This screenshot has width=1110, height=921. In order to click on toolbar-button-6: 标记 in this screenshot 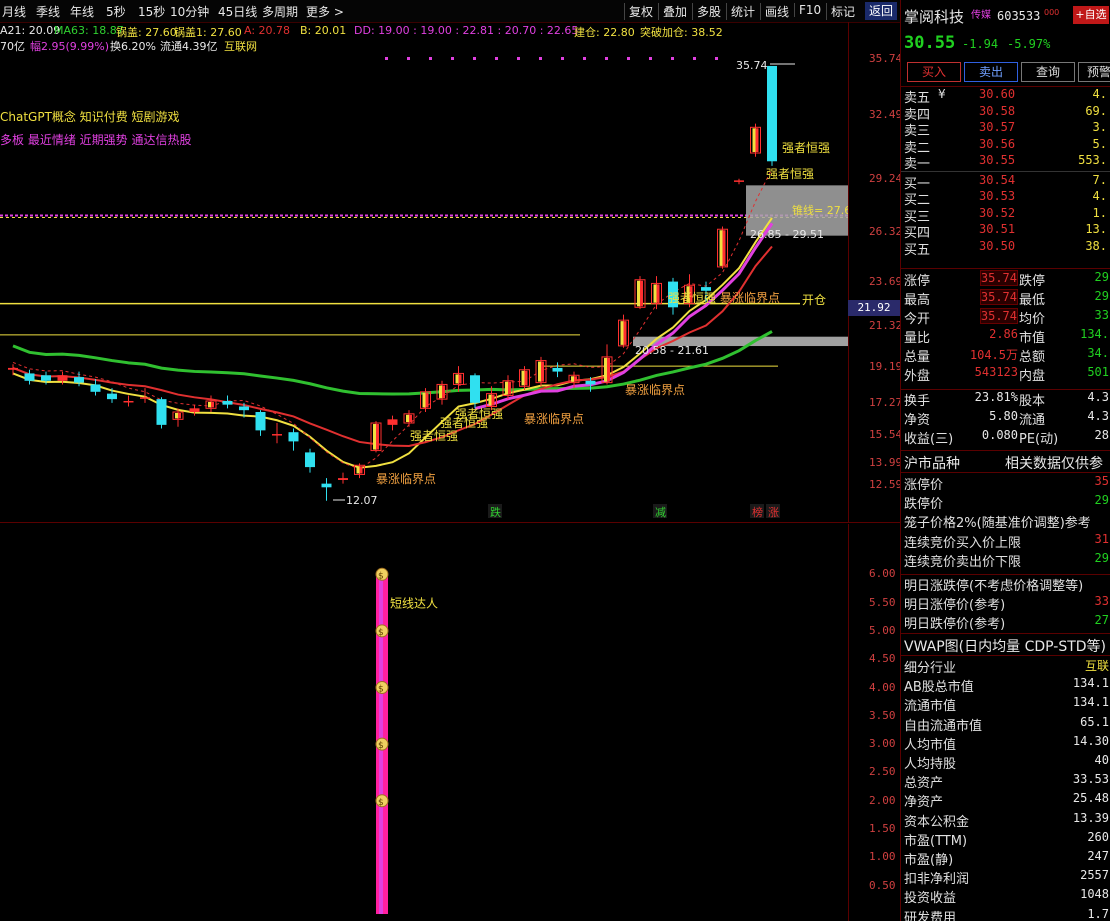, I will do `click(842, 11)`.